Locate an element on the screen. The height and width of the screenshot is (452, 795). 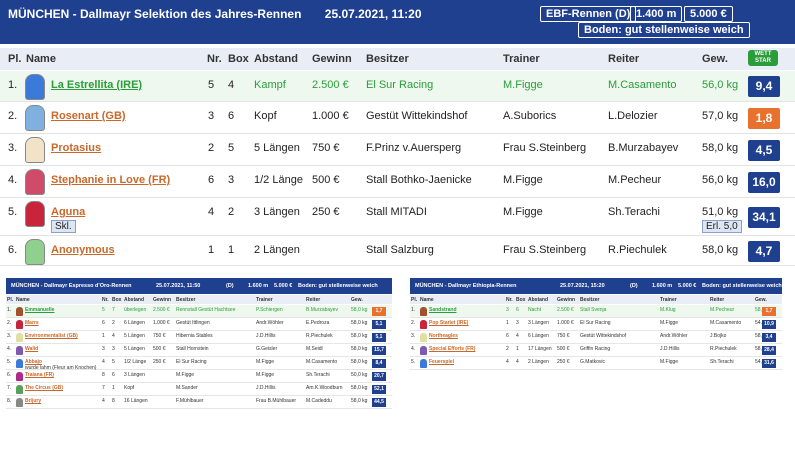
mini-odds-button: 10,9 is located at coordinates (769, 324).